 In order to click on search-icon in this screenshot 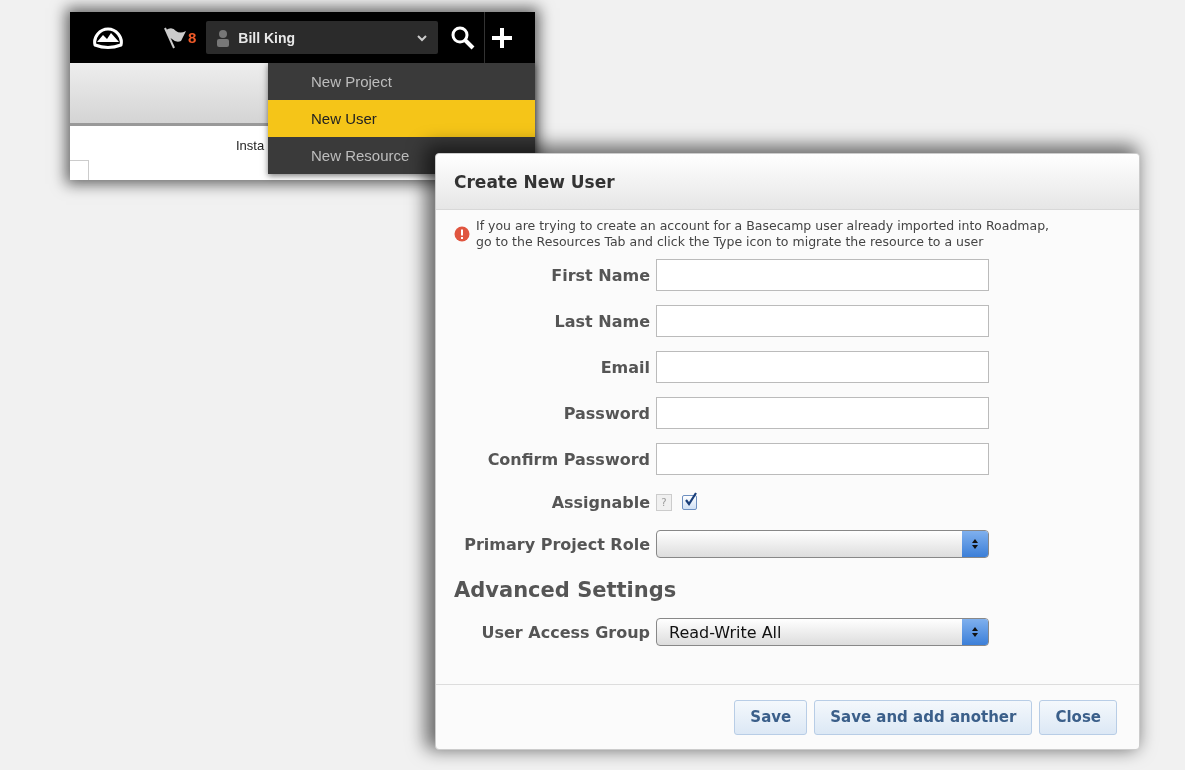, I will do `click(463, 37)`.